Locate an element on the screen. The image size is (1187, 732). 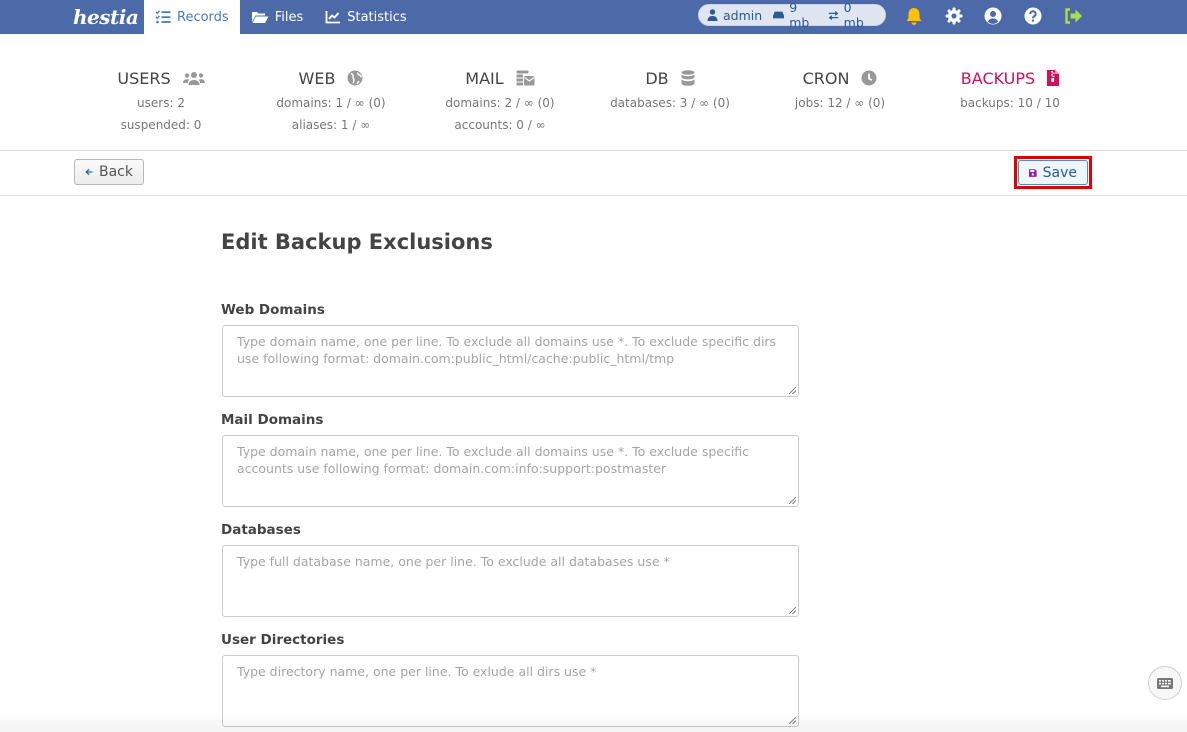
stat-mail: MAIL domains: 2 / ∞ (0) accounts: 0 / ∞ is located at coordinates (500, 102).